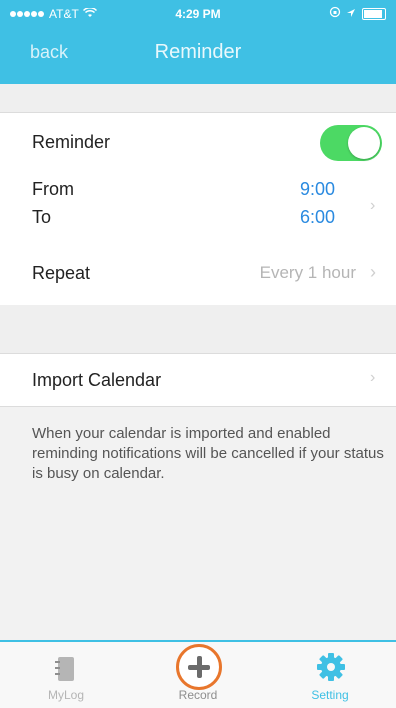 This screenshot has width=396, height=708. What do you see at coordinates (374, 13) in the screenshot?
I see `battery-icon` at bounding box center [374, 13].